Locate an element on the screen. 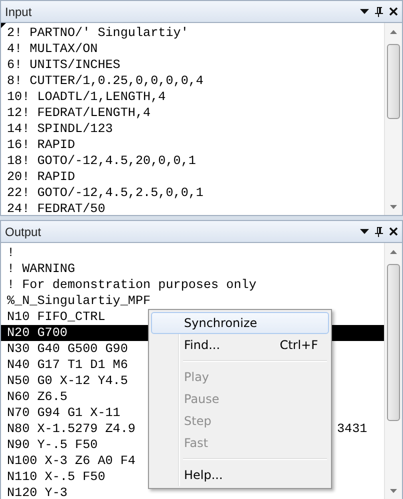 This screenshot has width=403, height=499. panel-title: Output is located at coordinates (23, 231).